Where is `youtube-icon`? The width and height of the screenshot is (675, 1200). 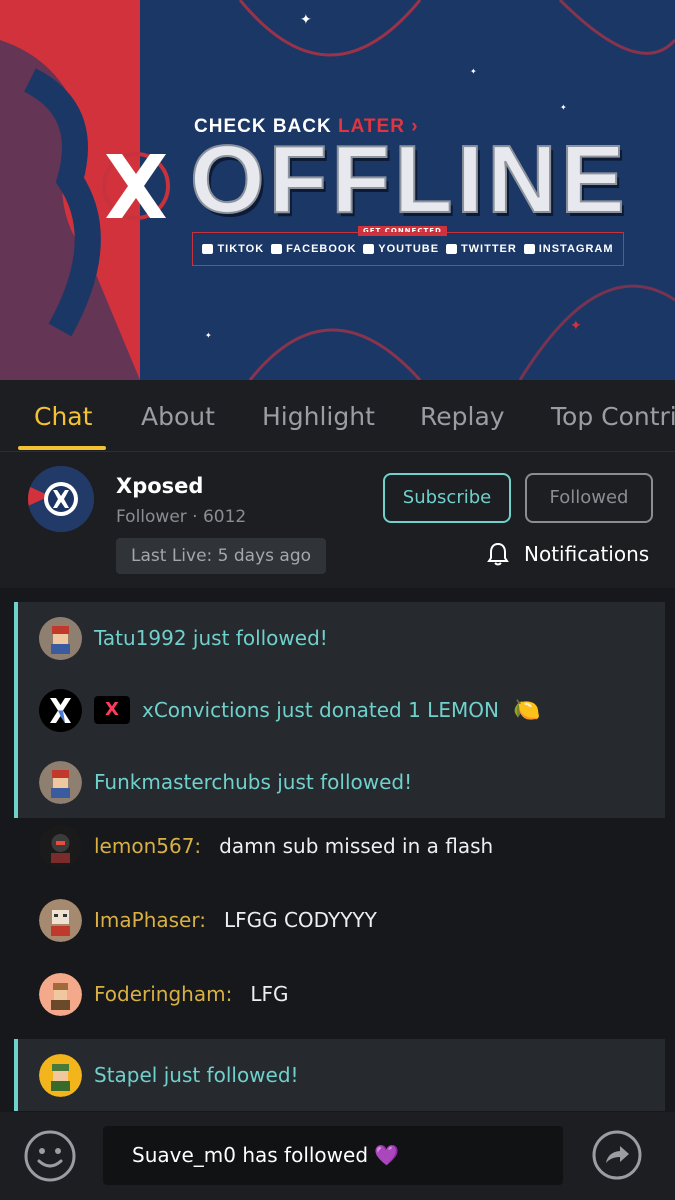 youtube-icon is located at coordinates (369, 249).